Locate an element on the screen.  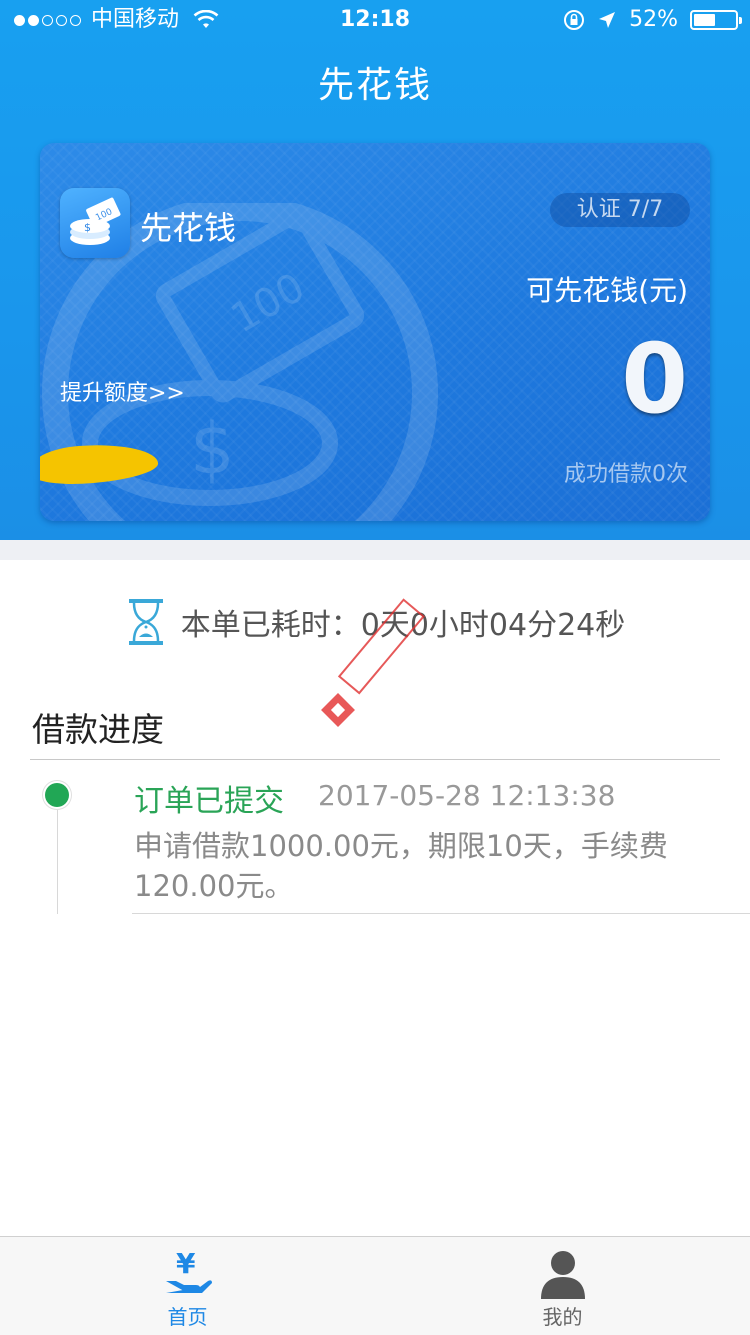
timeline-line is located at coordinates (57, 855).